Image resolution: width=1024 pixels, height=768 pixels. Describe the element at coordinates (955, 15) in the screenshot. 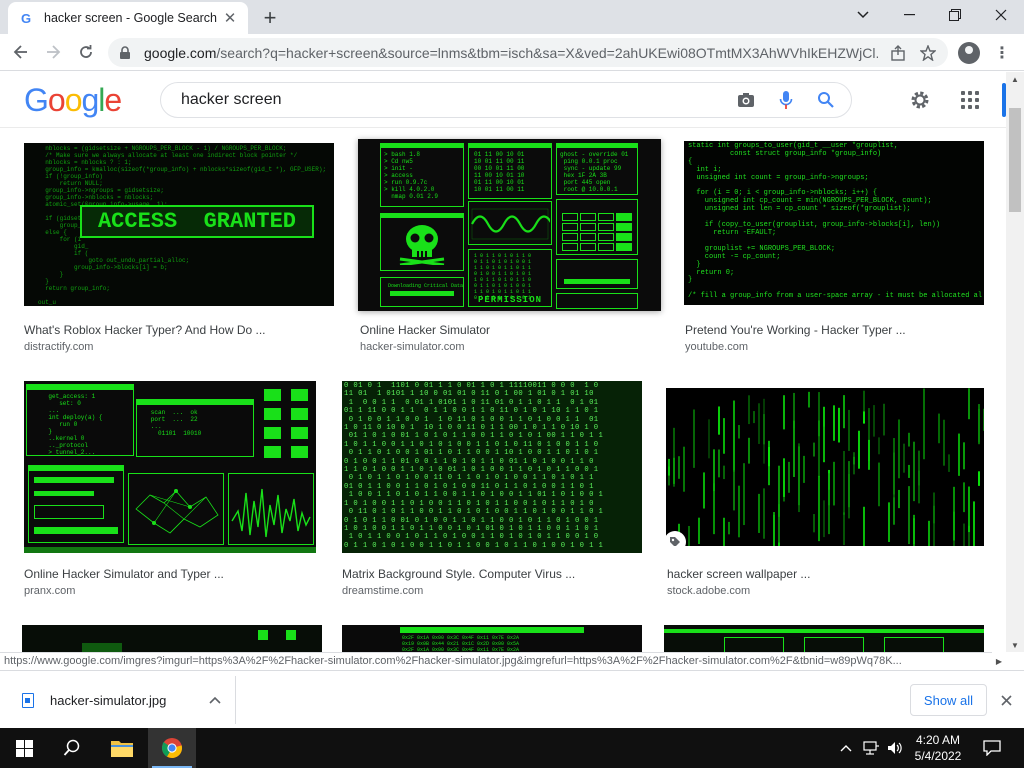

I see `restore-button` at that location.